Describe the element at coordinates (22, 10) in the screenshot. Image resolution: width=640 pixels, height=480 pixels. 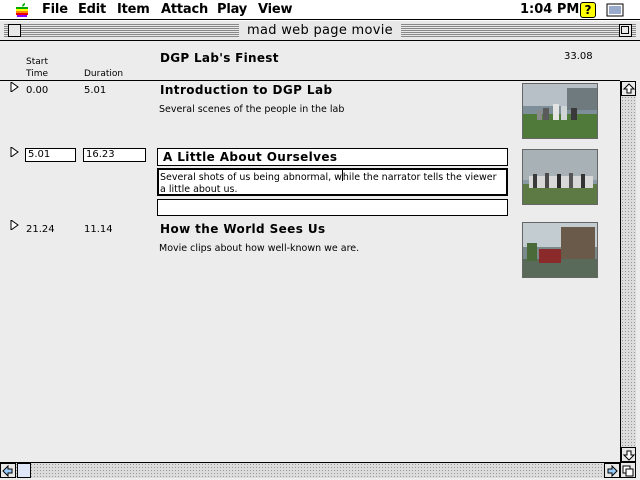
I see `apple-menu-icon` at that location.